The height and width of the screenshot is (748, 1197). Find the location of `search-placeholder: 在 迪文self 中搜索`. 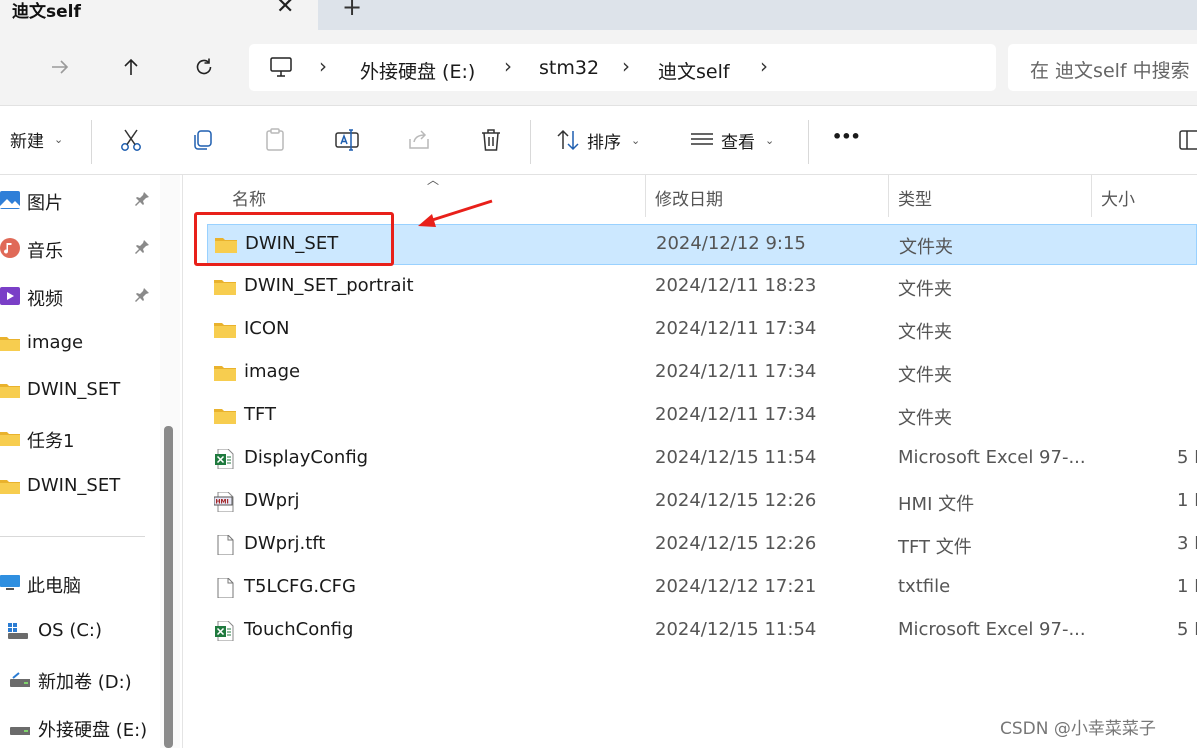

search-placeholder: 在 迪文self 中搜索 is located at coordinates (1110, 71).